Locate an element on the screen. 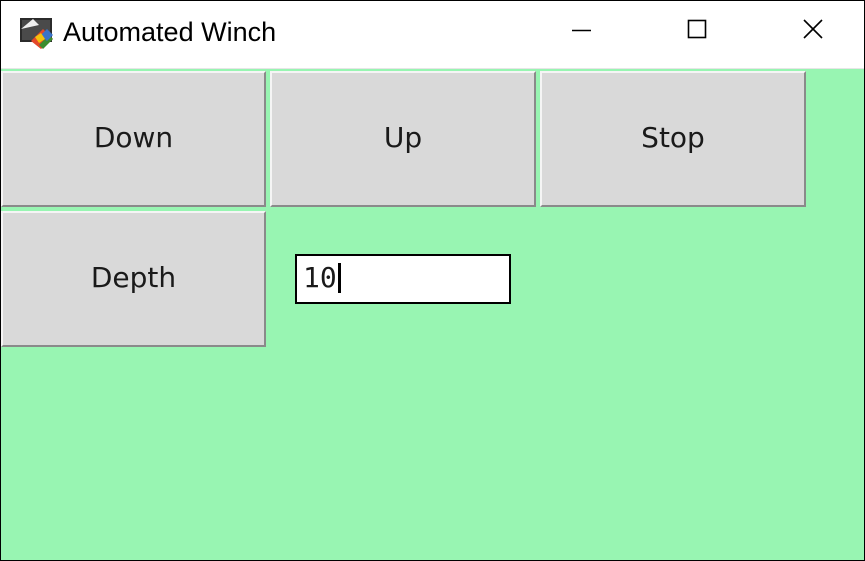 The width and height of the screenshot is (865, 561). text-caret is located at coordinates (339, 278).